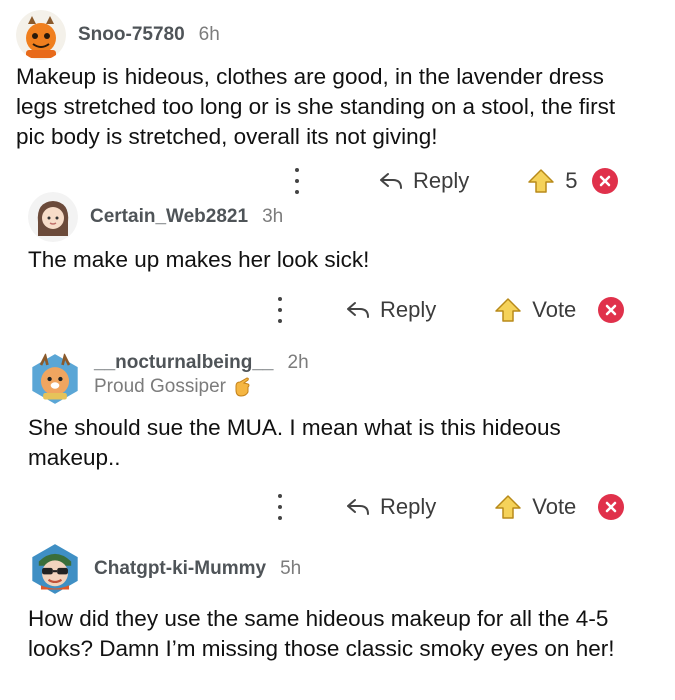  Describe the element at coordinates (273, 216) in the screenshot. I see `comment-age: 3h` at that location.